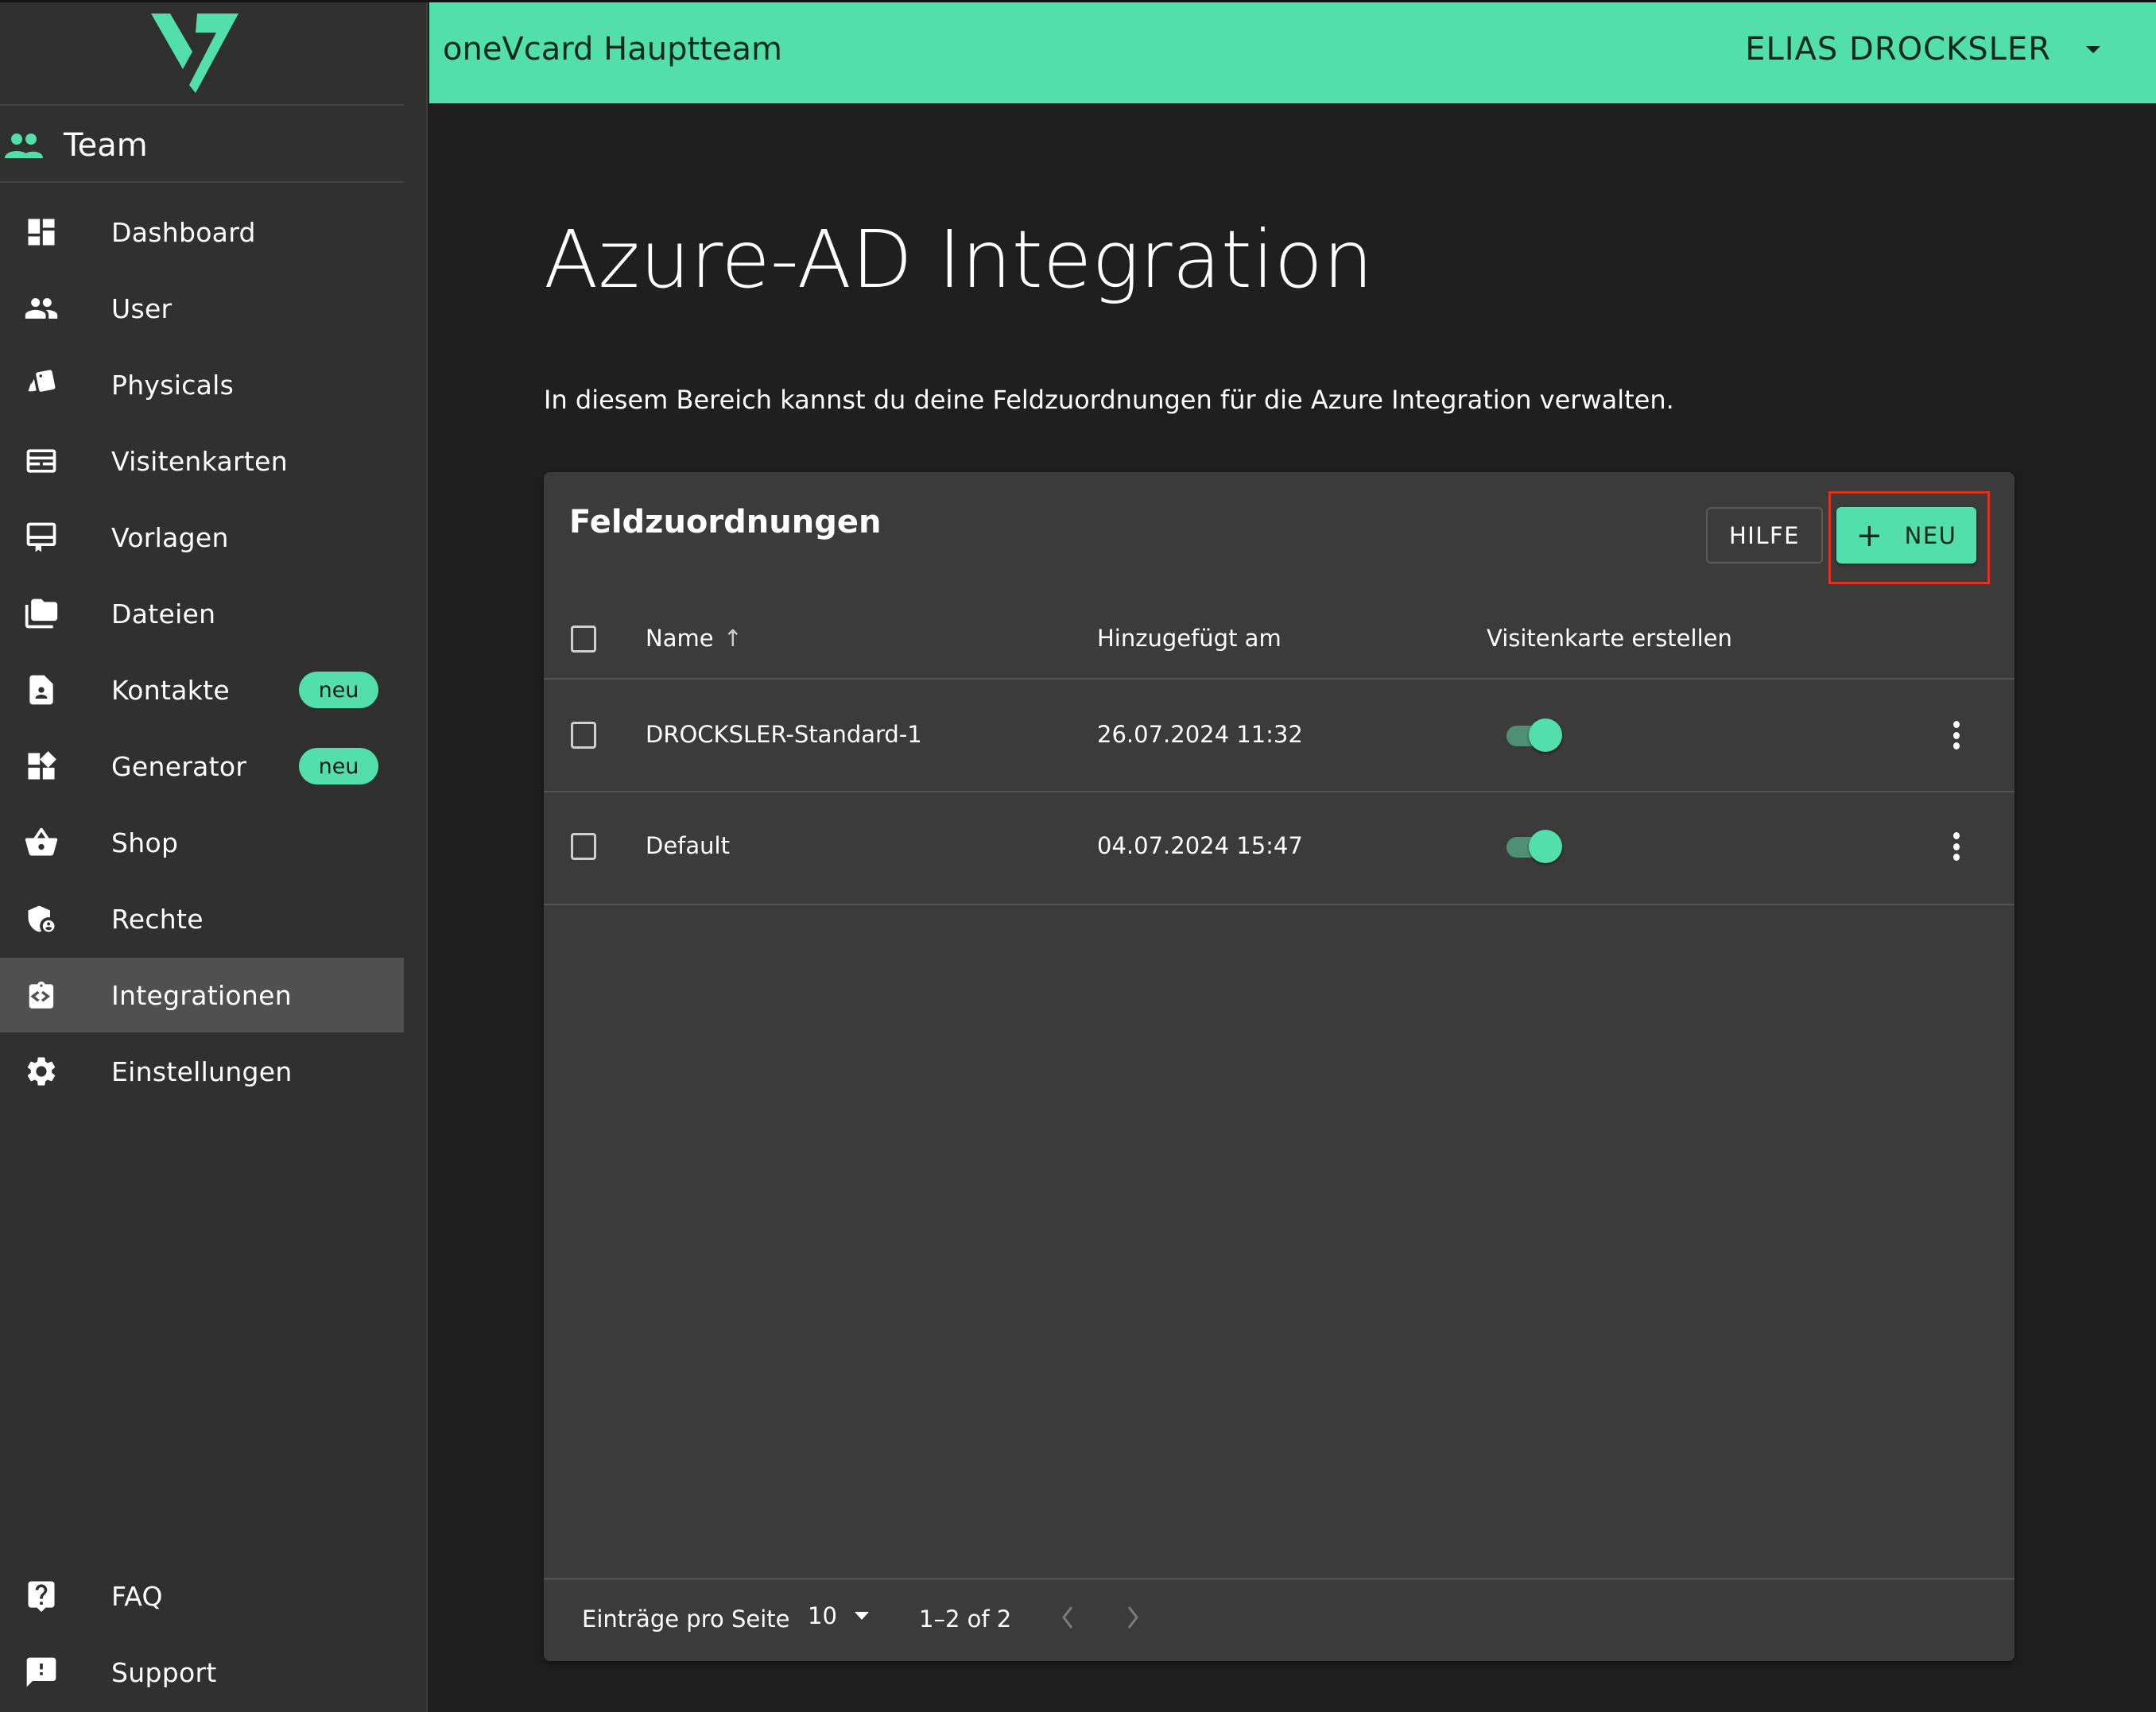 This screenshot has width=2156, height=1712. I want to click on sidebar-item-label: FAQ, so click(137, 1596).